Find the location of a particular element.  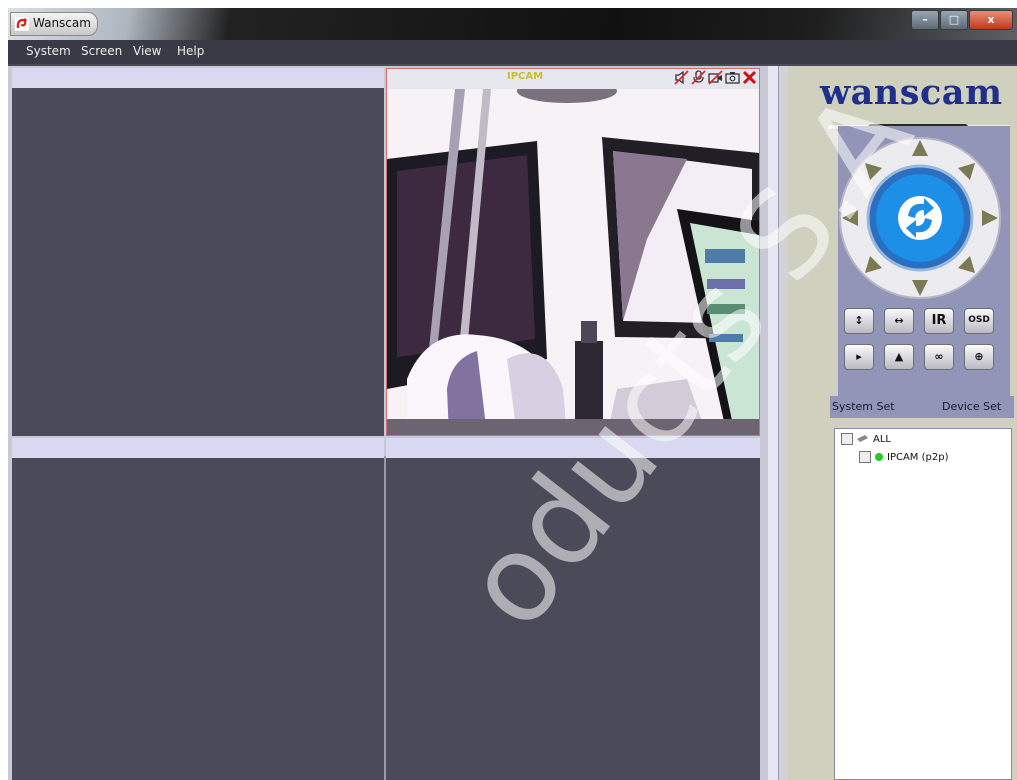

menu-view: View is located at coordinates (147, 51).